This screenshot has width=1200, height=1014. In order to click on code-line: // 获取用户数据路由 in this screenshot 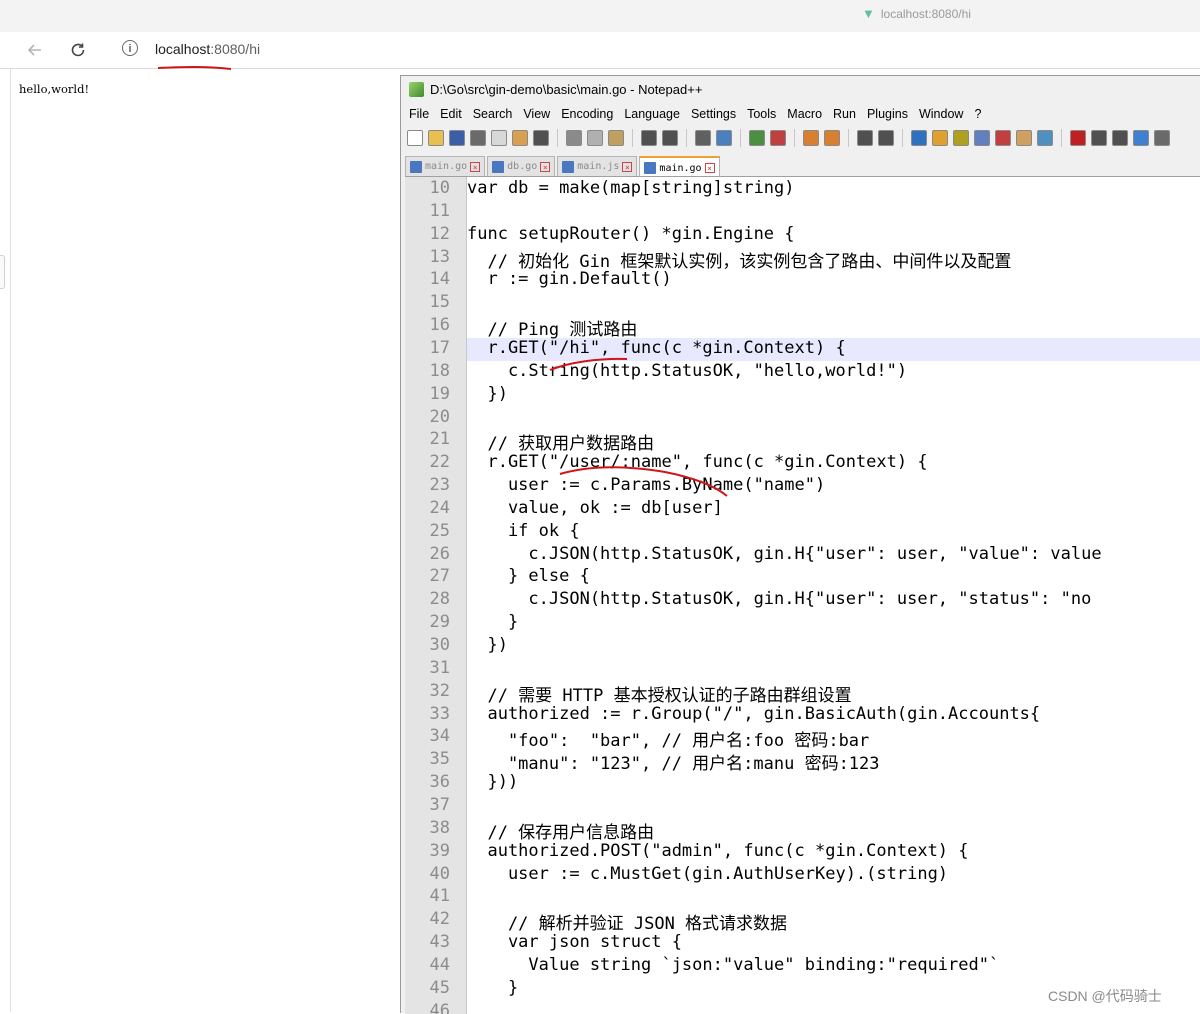, I will do `click(560, 441)`.